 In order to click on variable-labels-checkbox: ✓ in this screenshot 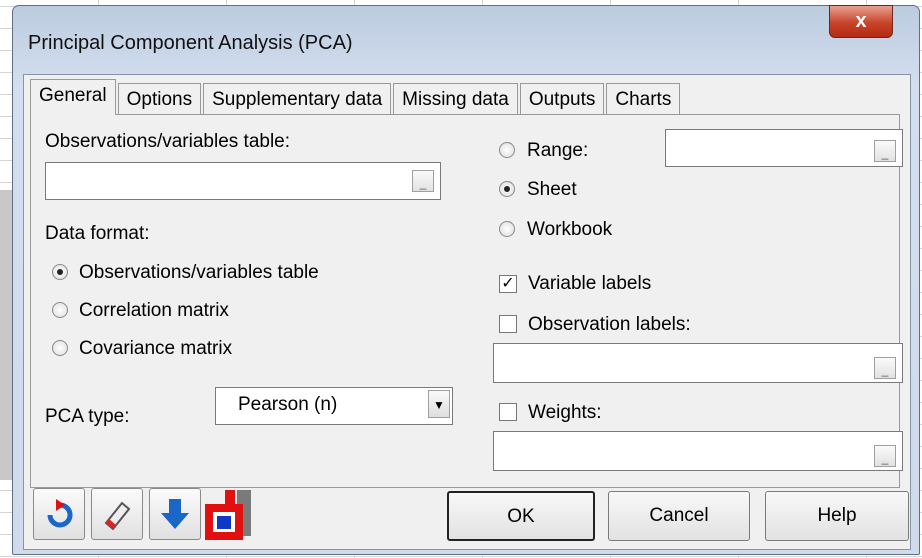, I will do `click(508, 284)`.